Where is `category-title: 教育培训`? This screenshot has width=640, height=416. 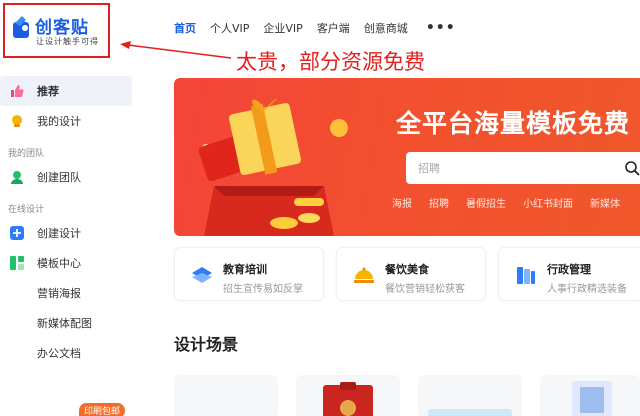
category-title: 教育培训 is located at coordinates (245, 269).